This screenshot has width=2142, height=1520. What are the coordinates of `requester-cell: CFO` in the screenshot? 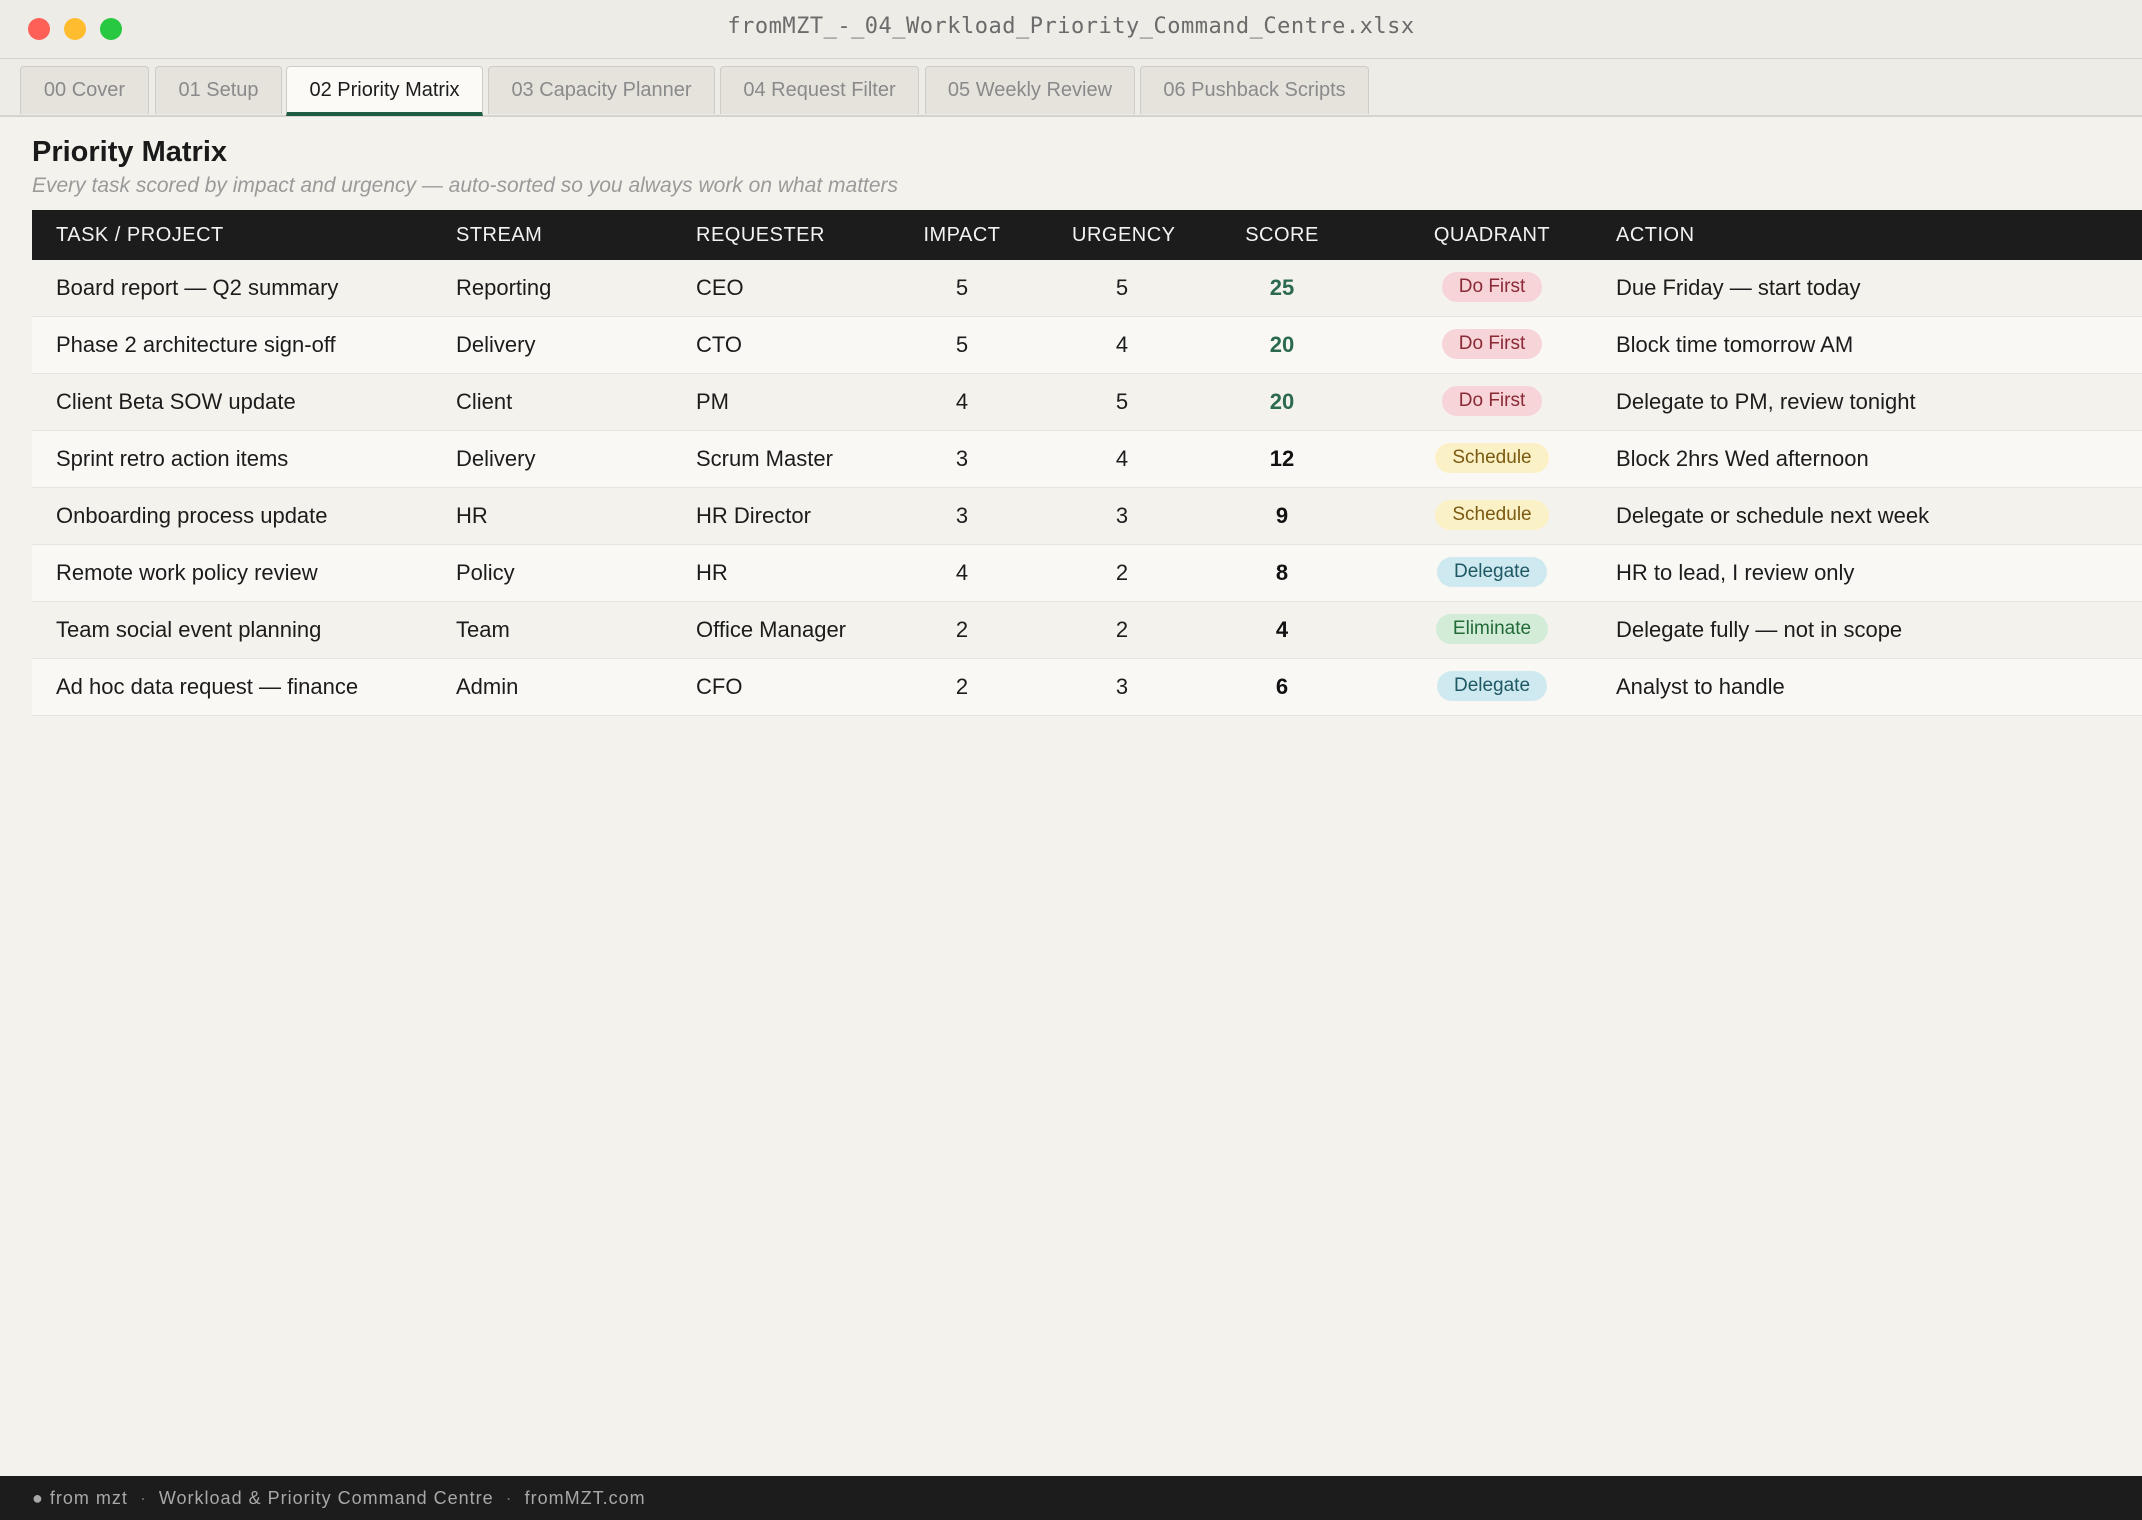 It's located at (719, 687).